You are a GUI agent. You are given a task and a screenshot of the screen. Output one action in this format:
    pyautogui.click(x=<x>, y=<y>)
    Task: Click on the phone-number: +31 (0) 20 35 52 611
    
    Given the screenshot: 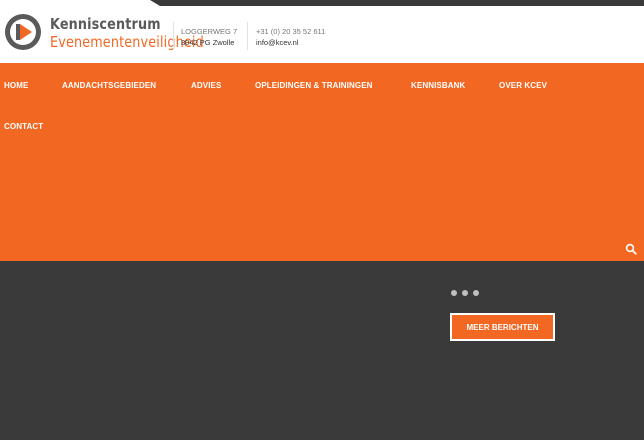 What is the action you would take?
    pyautogui.click(x=290, y=31)
    